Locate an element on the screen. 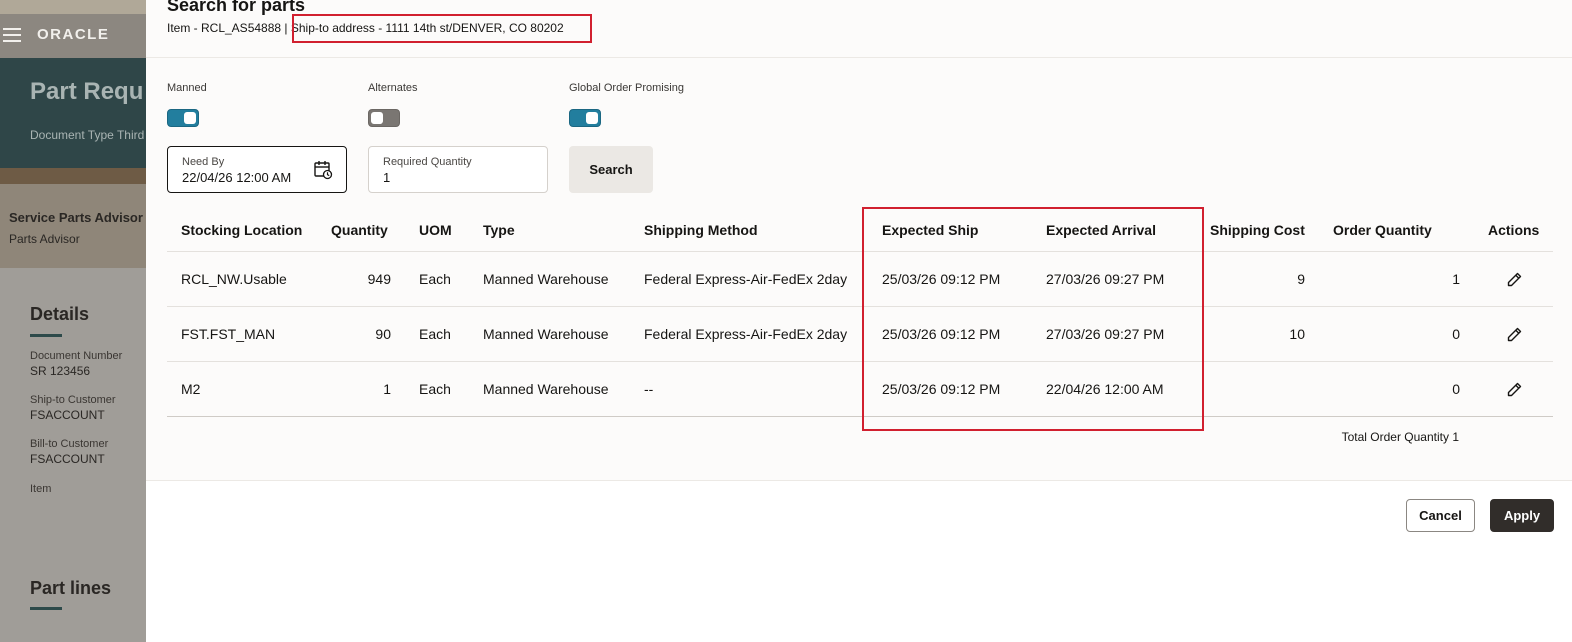 The width and height of the screenshot is (1572, 642). page-hero: Part Requ Document Type Third is located at coordinates (73, 121).